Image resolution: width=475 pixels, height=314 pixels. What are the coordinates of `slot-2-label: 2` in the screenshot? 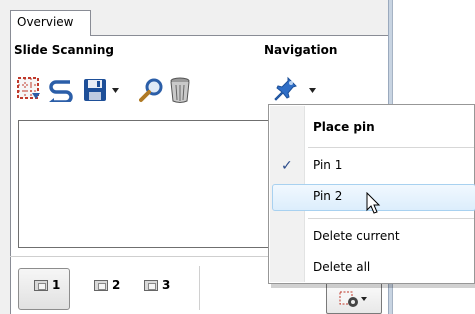 It's located at (116, 285).